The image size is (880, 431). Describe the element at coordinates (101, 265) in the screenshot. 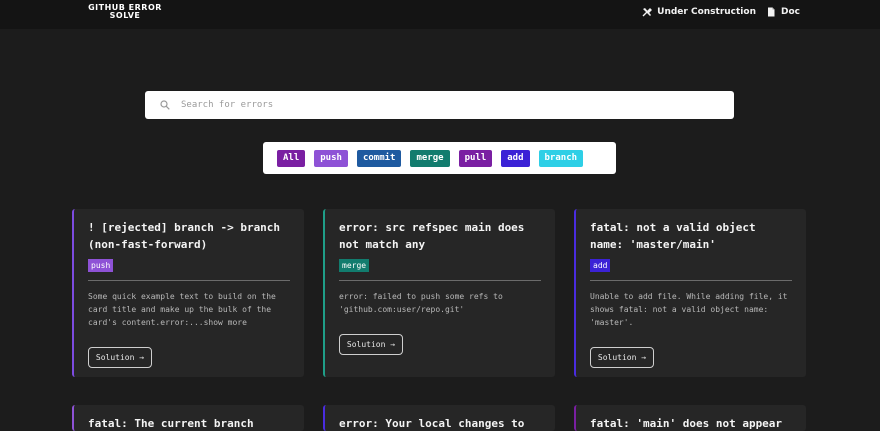

I see `card-tag: push` at that location.